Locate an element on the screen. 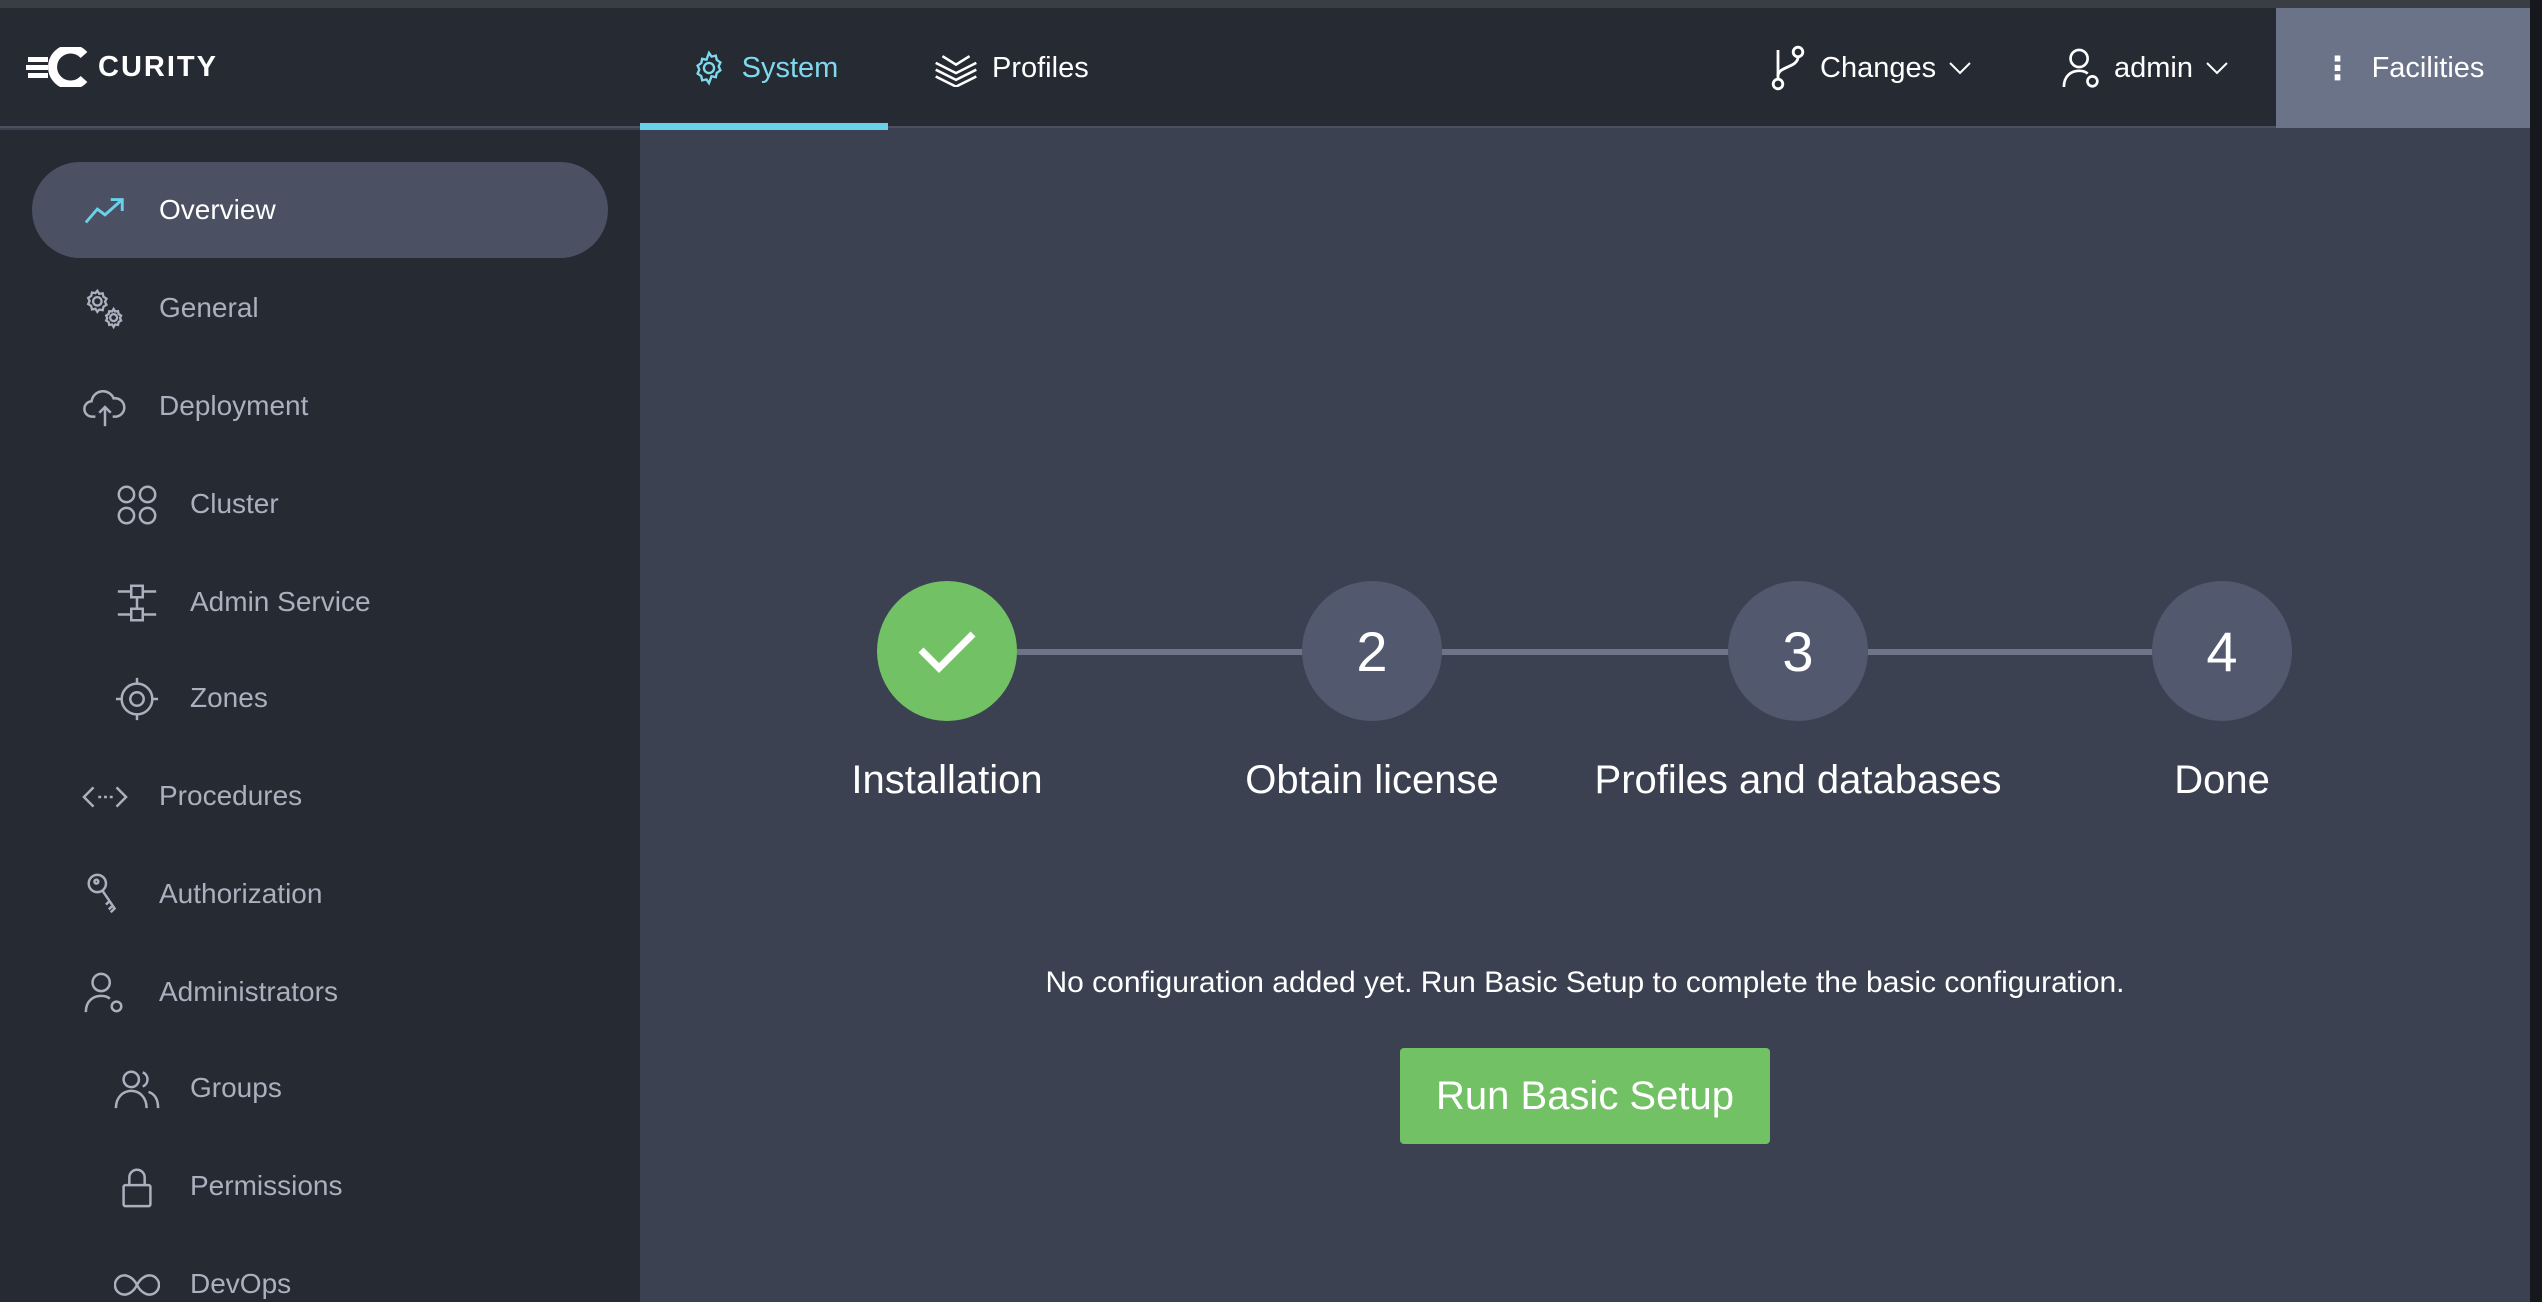 This screenshot has width=2542, height=1302. user-menu: admin is located at coordinates (2145, 68).